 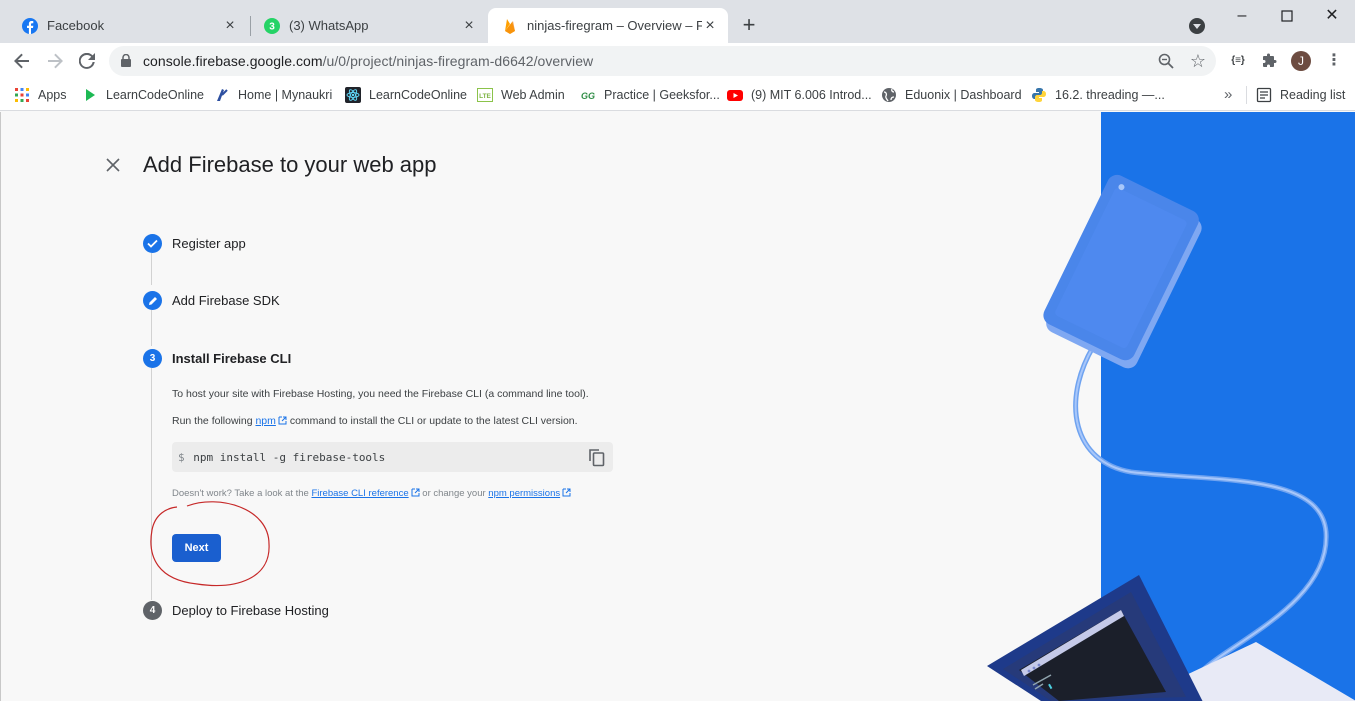 I want to click on profile-avatar: J, so click(x=1301, y=61).